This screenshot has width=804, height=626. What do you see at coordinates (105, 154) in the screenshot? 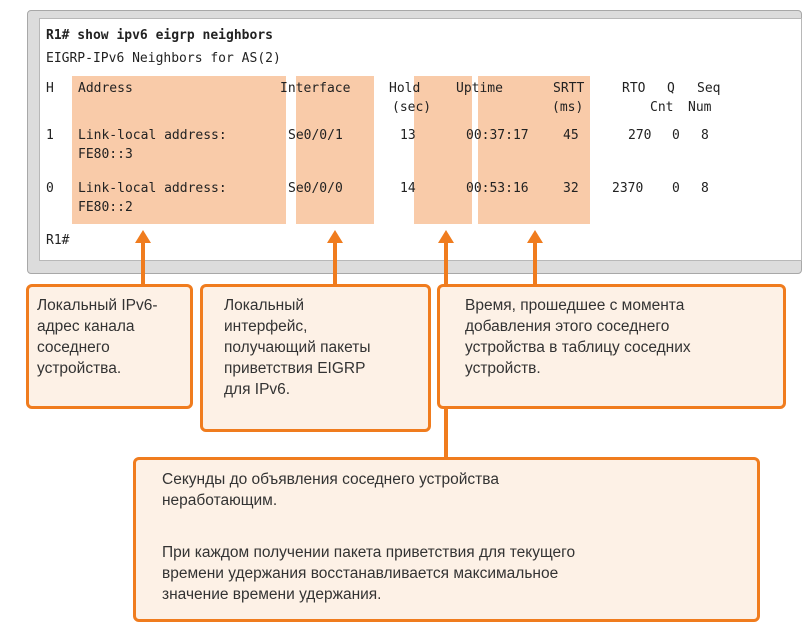
I see `row-1-address-cont: FE80::3` at bounding box center [105, 154].